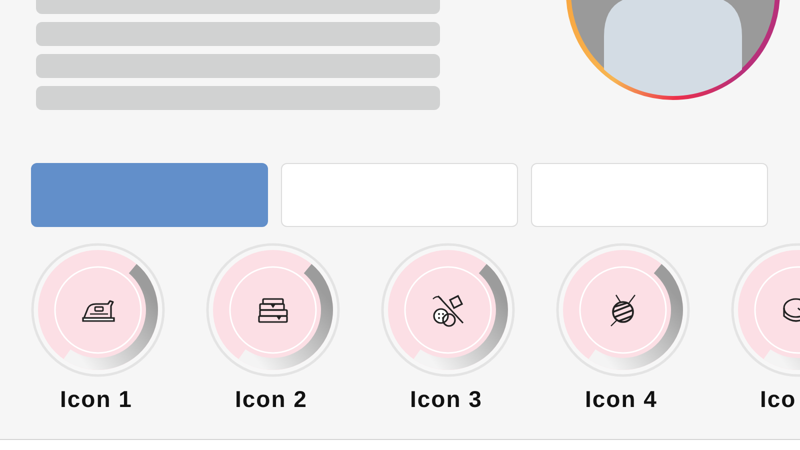 The image size is (800, 450). I want to click on yarn-ball-icon, so click(623, 310).